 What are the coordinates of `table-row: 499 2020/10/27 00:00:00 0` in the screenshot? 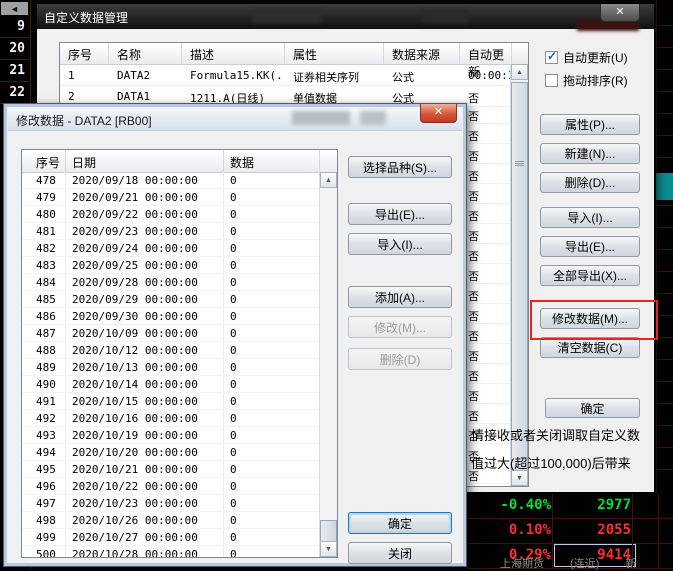 It's located at (171, 537).